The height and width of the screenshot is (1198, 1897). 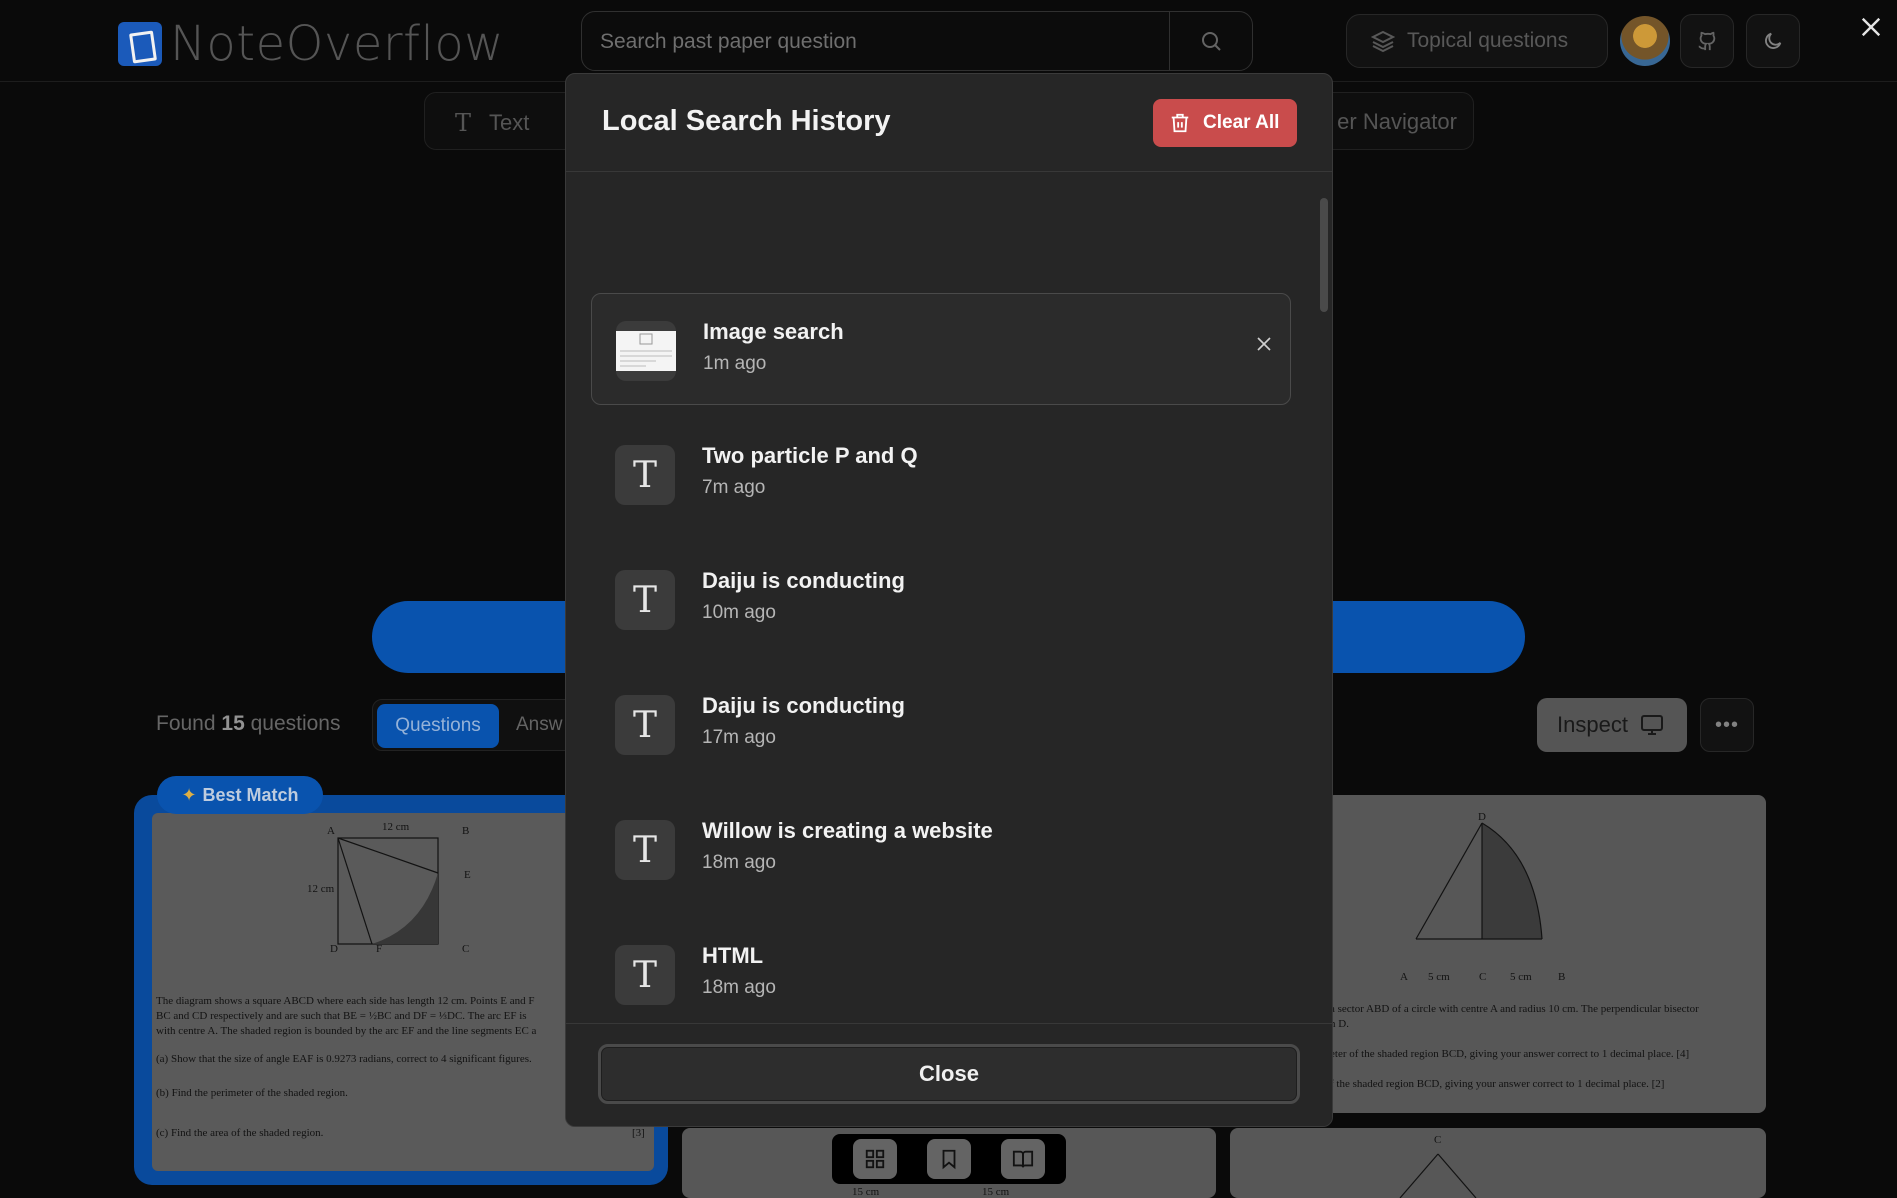 I want to click on dialog-header: Local Search History Clear All, so click(x=949, y=123).